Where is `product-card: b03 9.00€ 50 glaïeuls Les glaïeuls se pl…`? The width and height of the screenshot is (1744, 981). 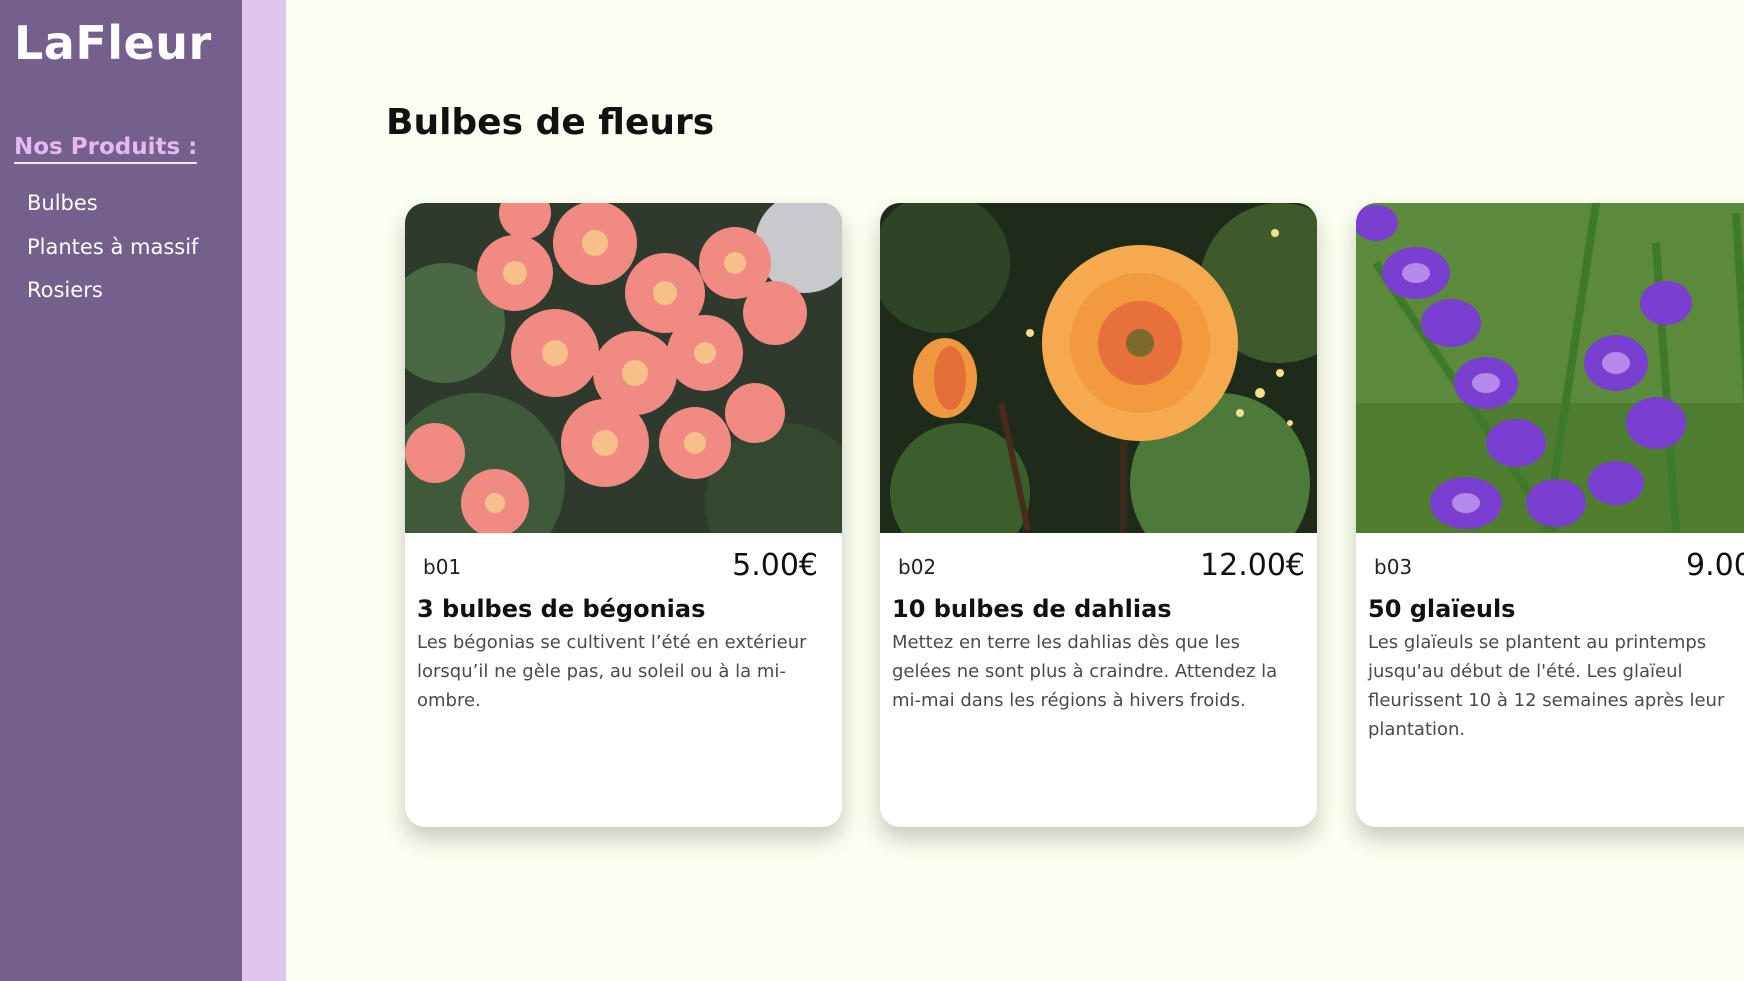 product-card: b03 9.00€ 50 glaïeuls Les glaïeuls se pl… is located at coordinates (1550, 515).